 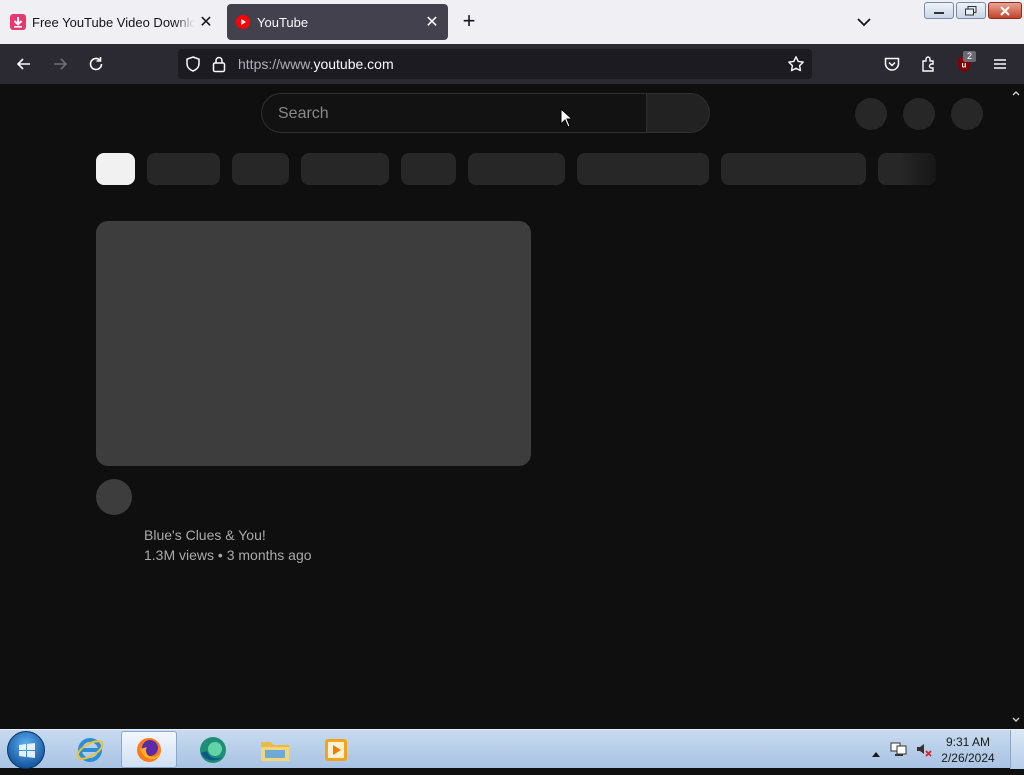 What do you see at coordinates (60, 64) in the screenshot?
I see `forward-icon` at bounding box center [60, 64].